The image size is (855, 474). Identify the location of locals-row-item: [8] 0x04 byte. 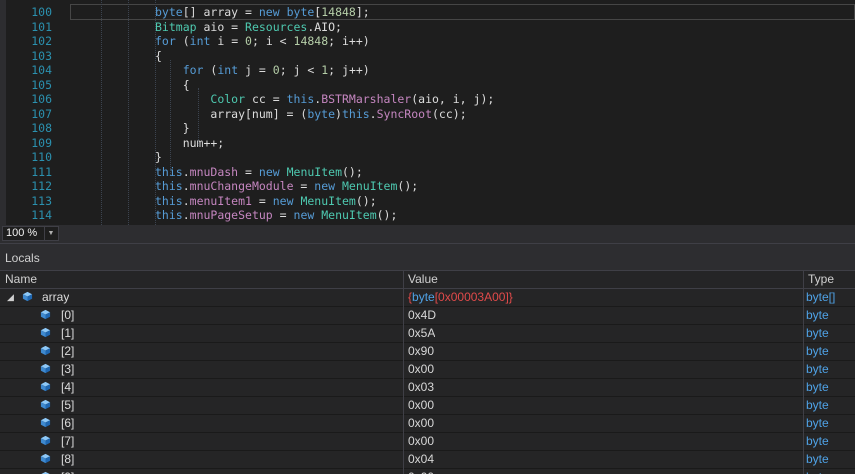
(427, 460).